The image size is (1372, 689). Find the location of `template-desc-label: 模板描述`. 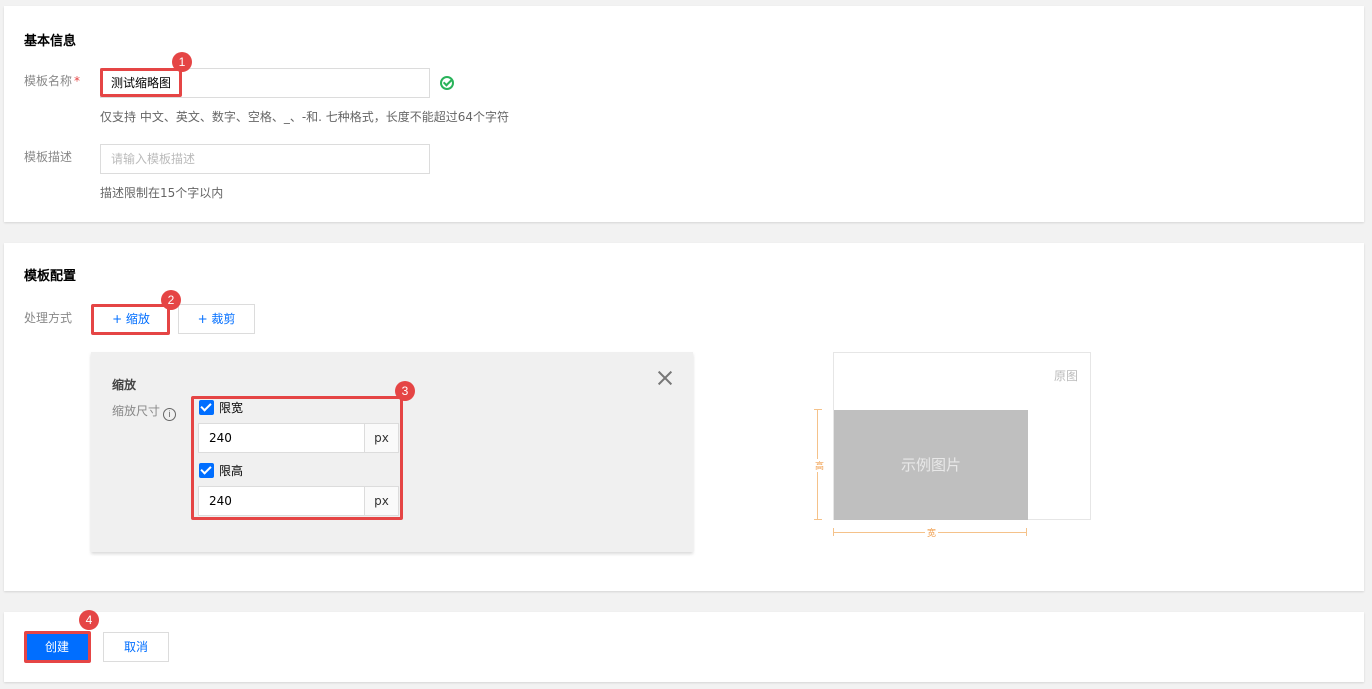

template-desc-label: 模板描述 is located at coordinates (48, 157).